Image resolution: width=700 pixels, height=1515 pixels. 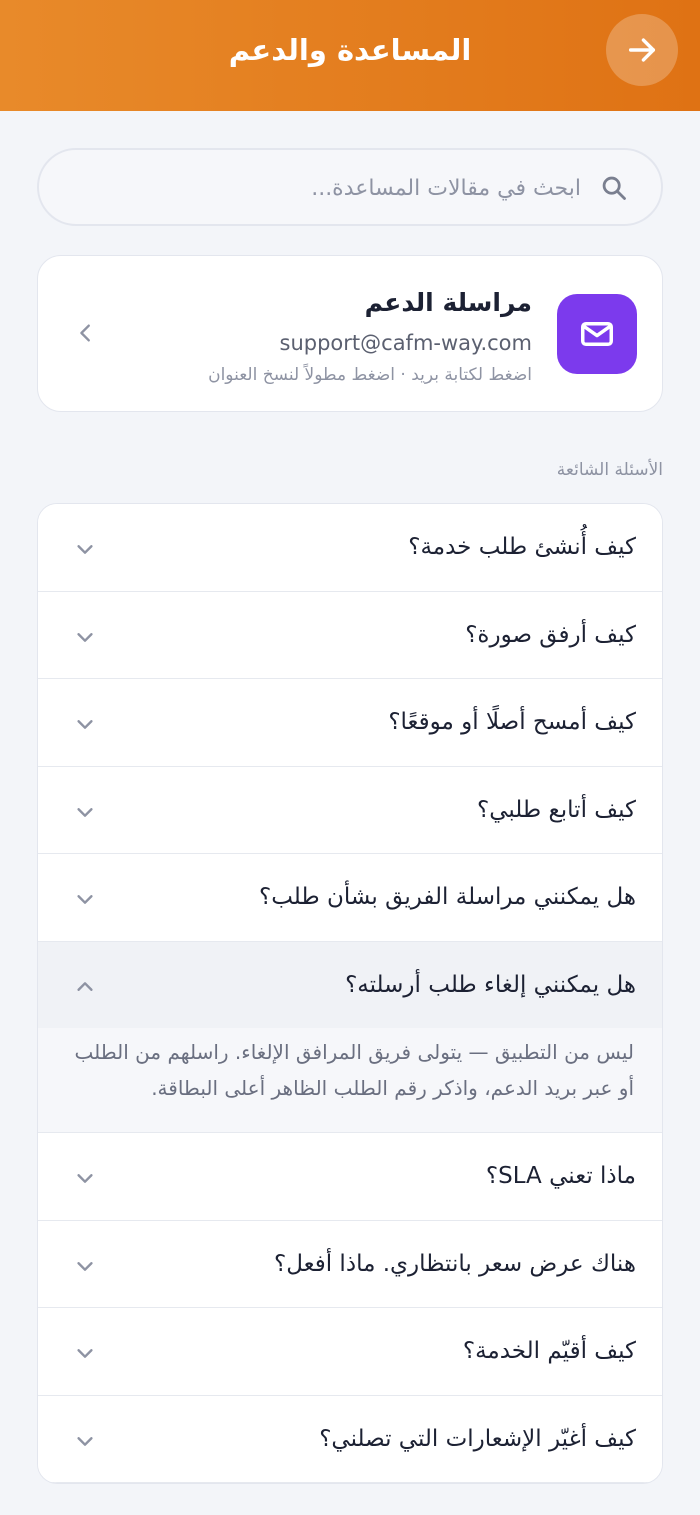 What do you see at coordinates (85, 986) in the screenshot?
I see `chevron-up-icon` at bounding box center [85, 986].